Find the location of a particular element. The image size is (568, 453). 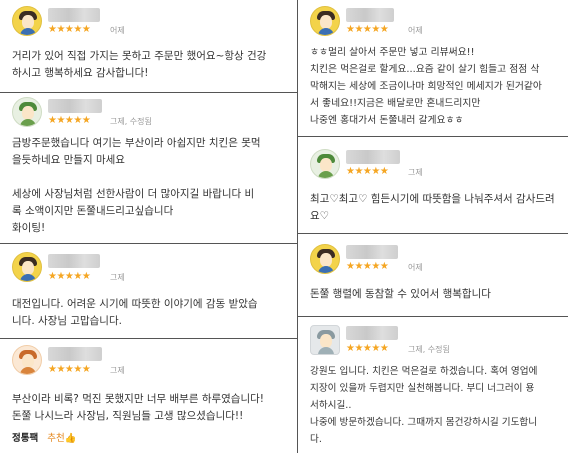

review-card: ★★★★★ 어제 돈쭐 행렬에 동참할 수 있어서 행복합니다 is located at coordinates (433, 275).